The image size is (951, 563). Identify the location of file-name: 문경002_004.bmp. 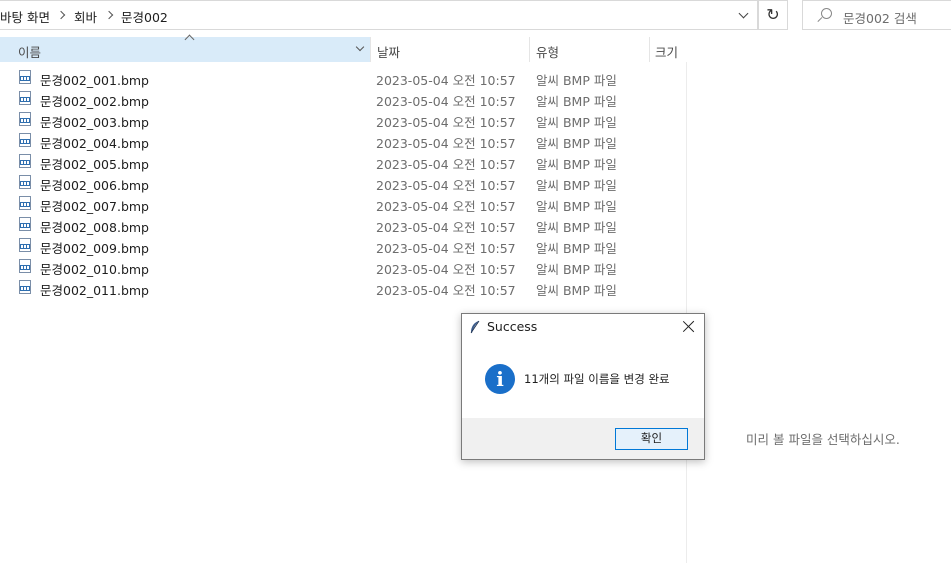
(94, 143).